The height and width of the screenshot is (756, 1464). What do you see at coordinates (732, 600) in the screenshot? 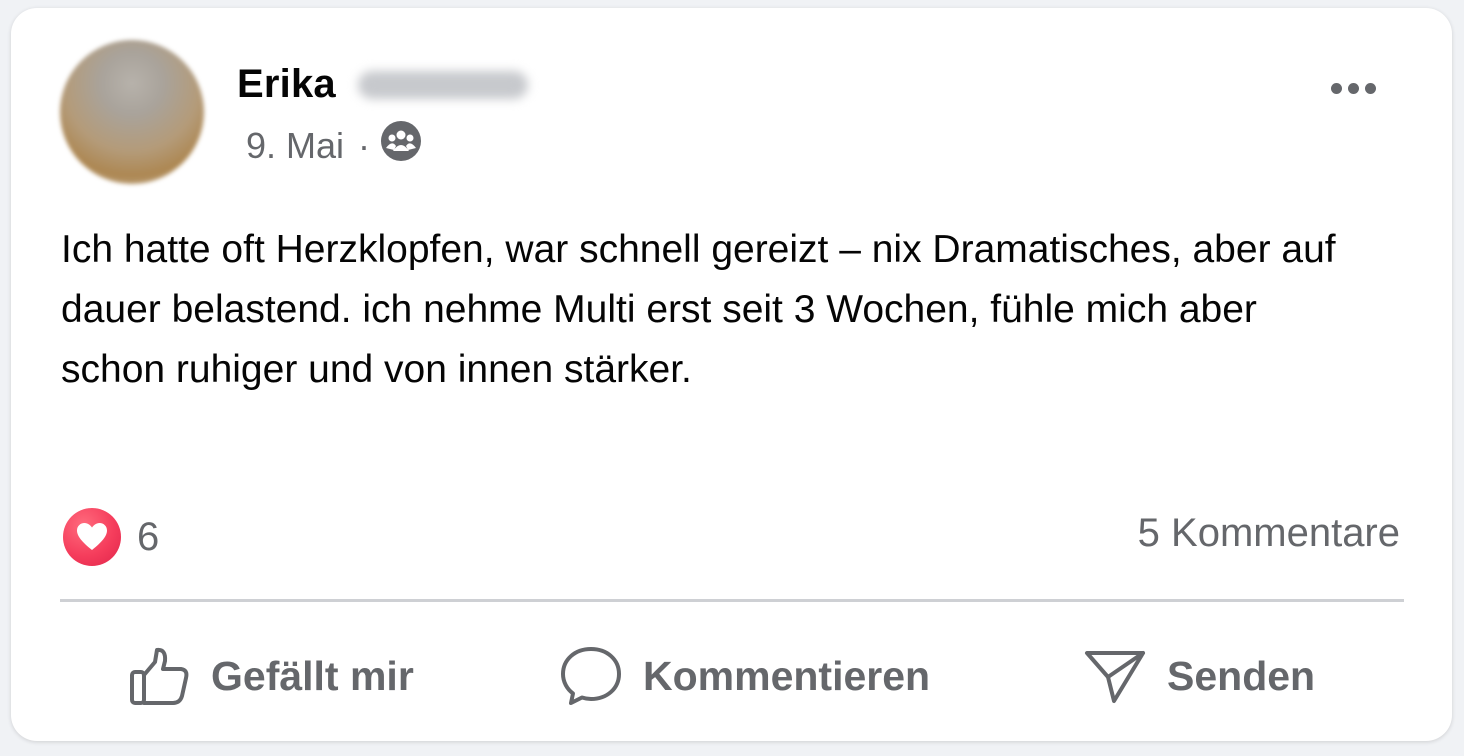
I see `divider` at bounding box center [732, 600].